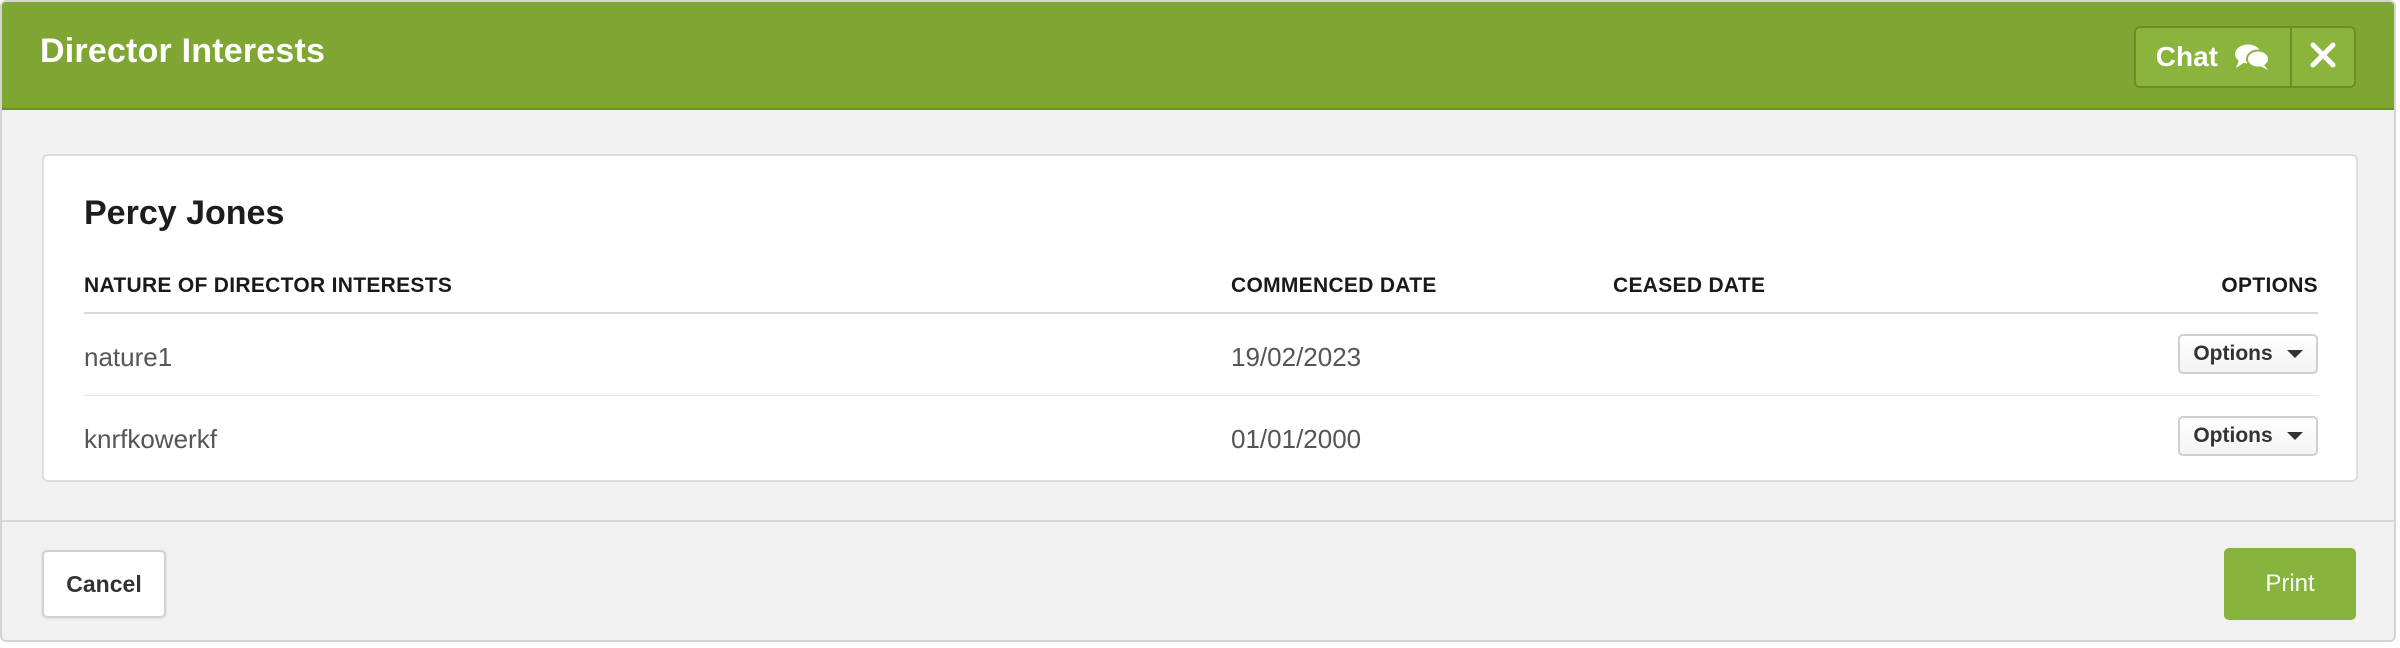 This screenshot has height=648, width=2400. I want to click on column-header-commenced-date: COMMENCED DATE, so click(1334, 285).